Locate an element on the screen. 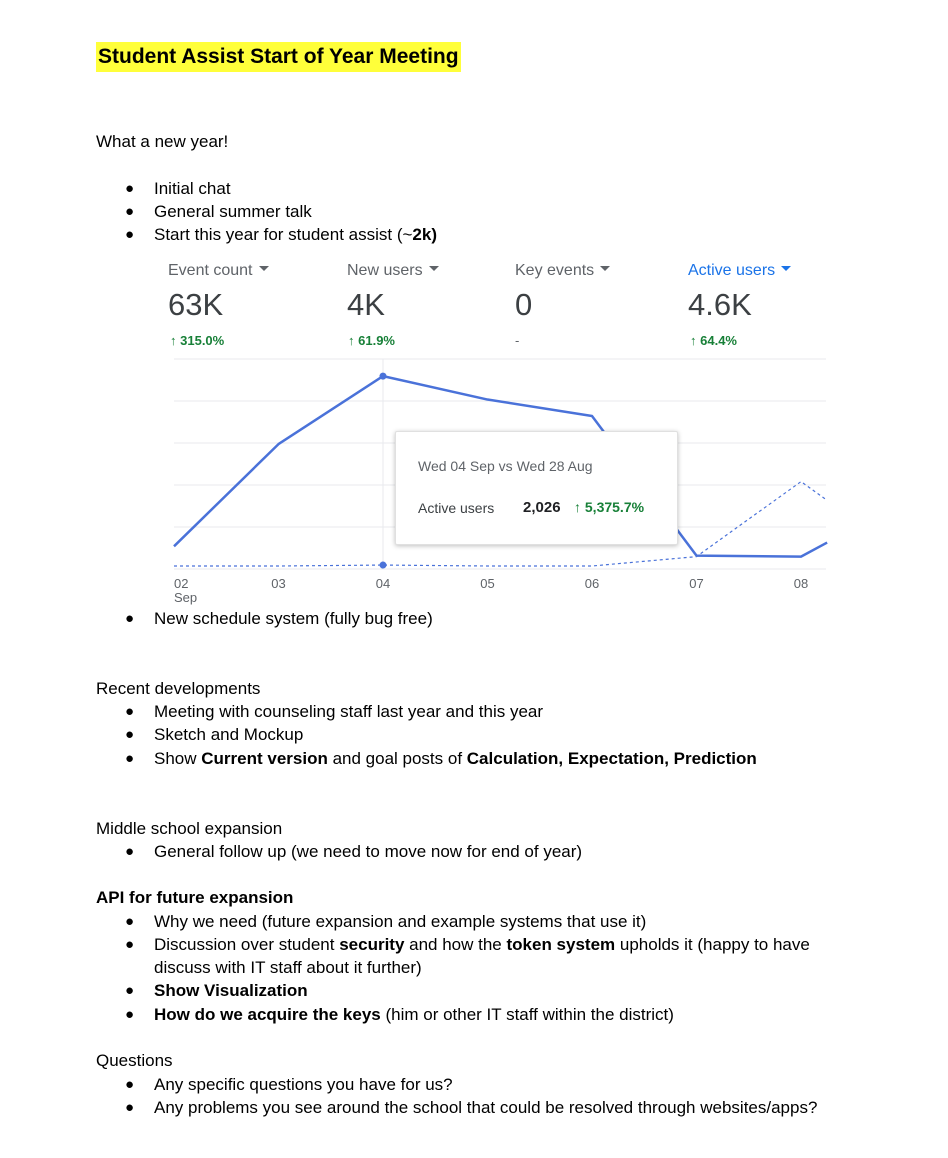  tooltip-change-value: 5,375.7% is located at coordinates (614, 507).